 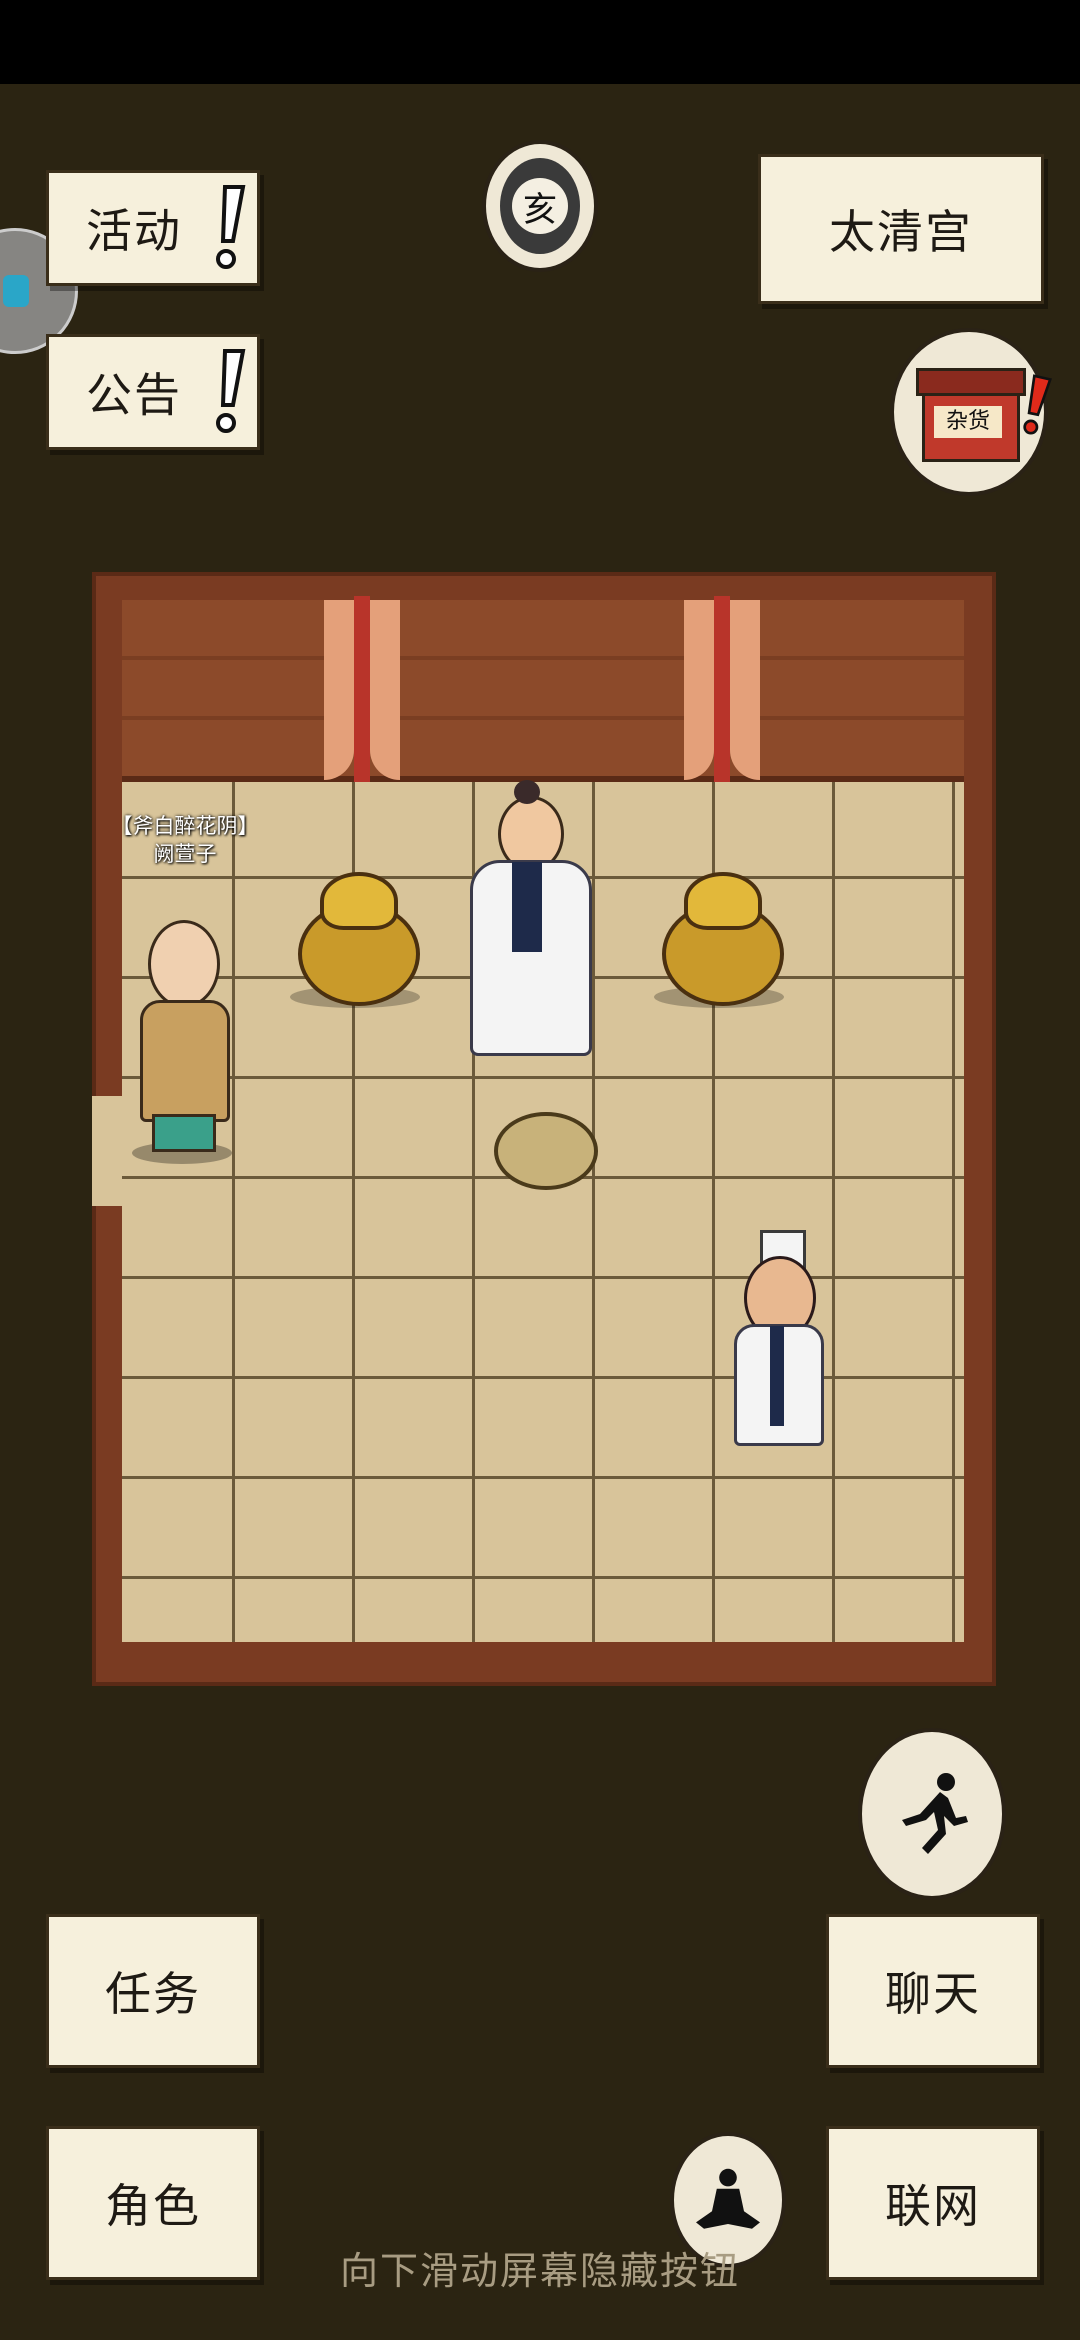 I want to click on npc-title: 【斧白醉花阴】, so click(x=185, y=826).